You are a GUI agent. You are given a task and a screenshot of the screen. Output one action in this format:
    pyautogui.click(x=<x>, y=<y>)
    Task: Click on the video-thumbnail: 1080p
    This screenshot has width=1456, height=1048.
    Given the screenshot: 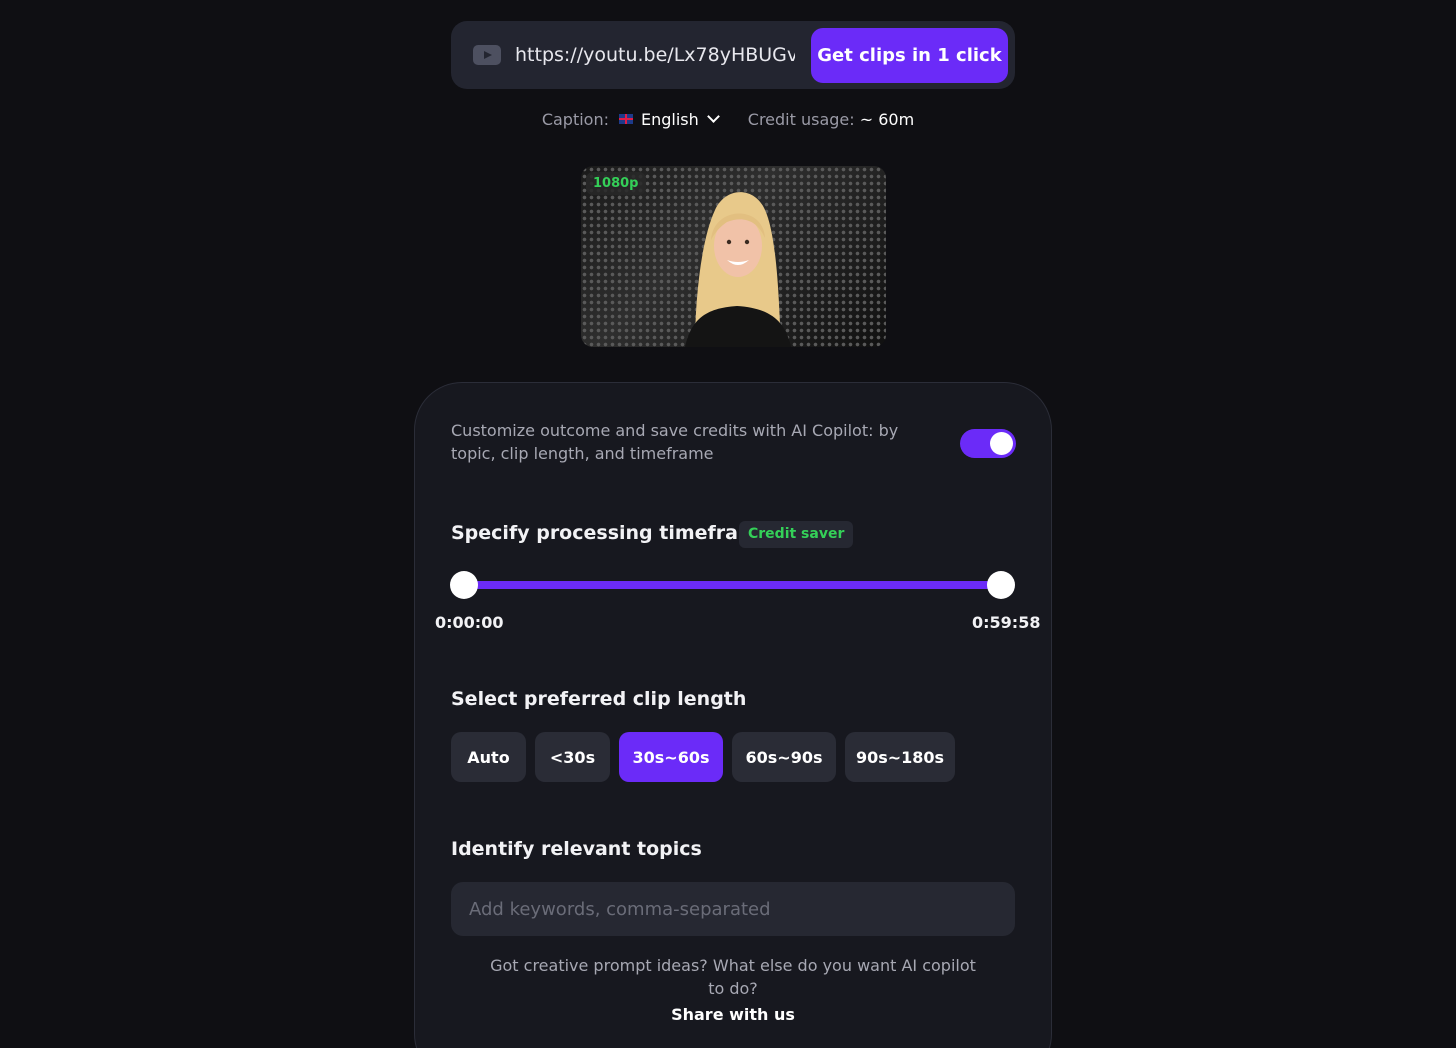 What is the action you would take?
    pyautogui.click(x=733, y=256)
    